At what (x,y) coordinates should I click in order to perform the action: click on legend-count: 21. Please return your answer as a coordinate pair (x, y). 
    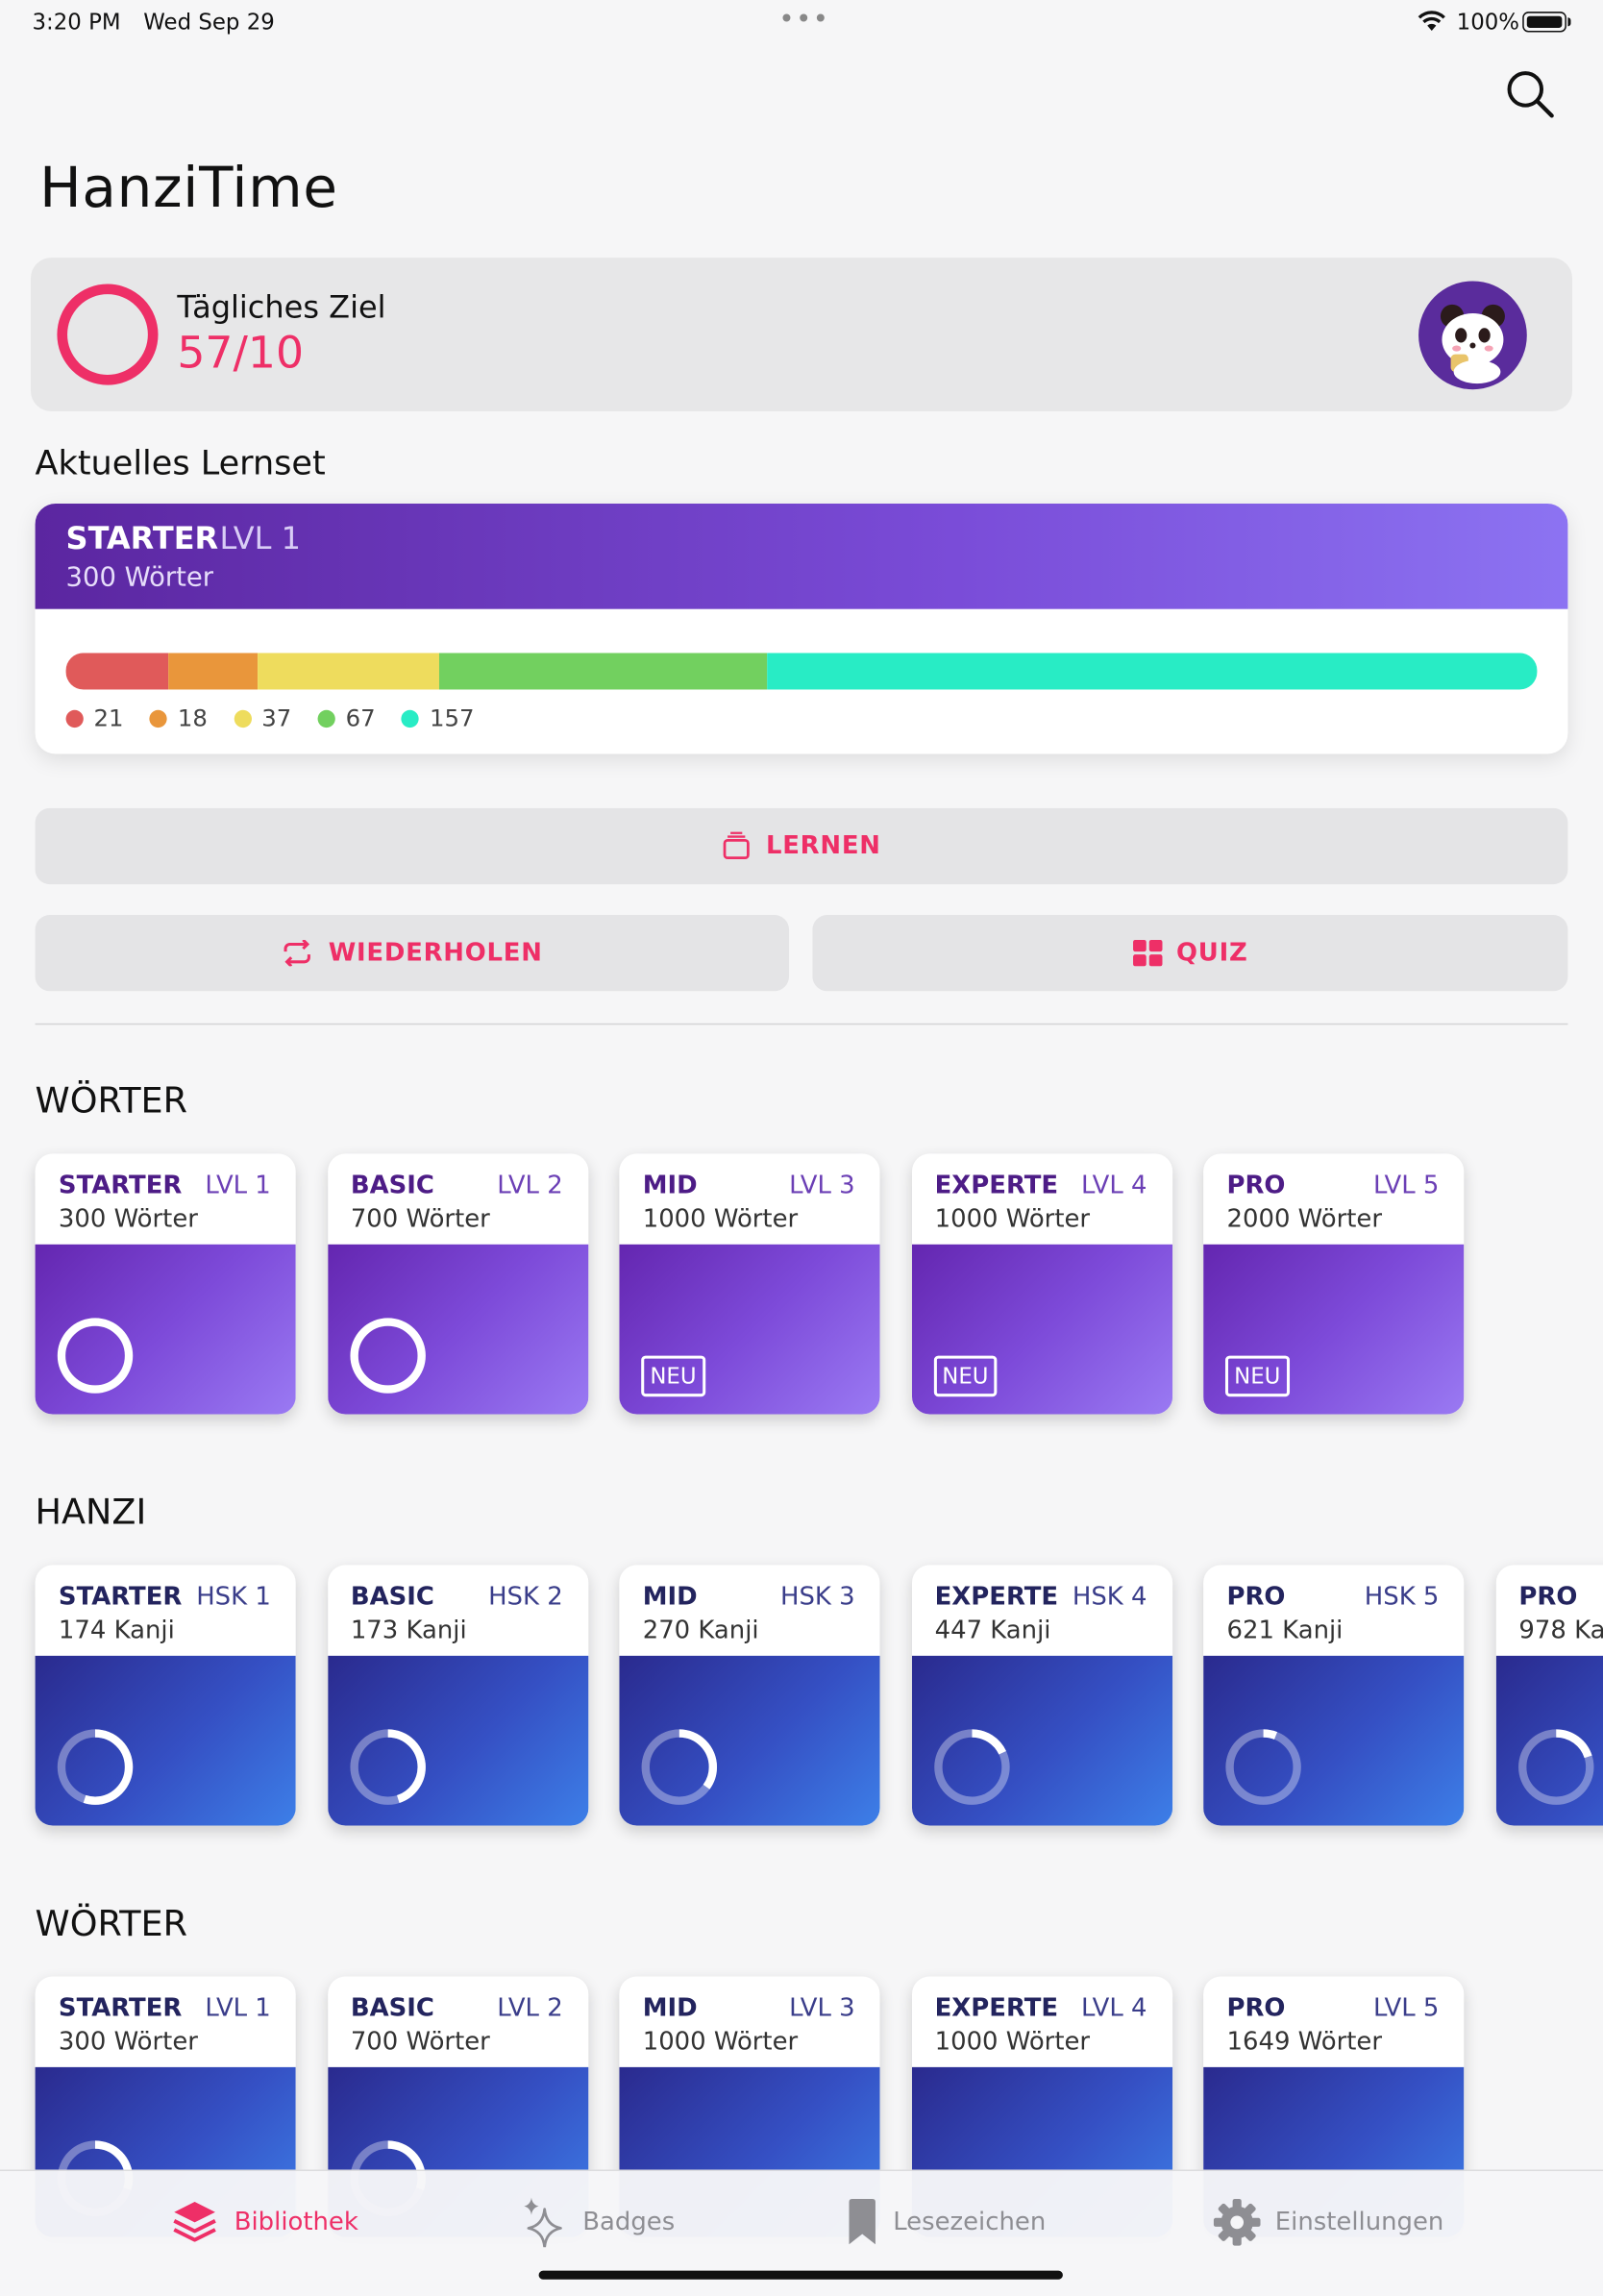
    Looking at the image, I should click on (108, 718).